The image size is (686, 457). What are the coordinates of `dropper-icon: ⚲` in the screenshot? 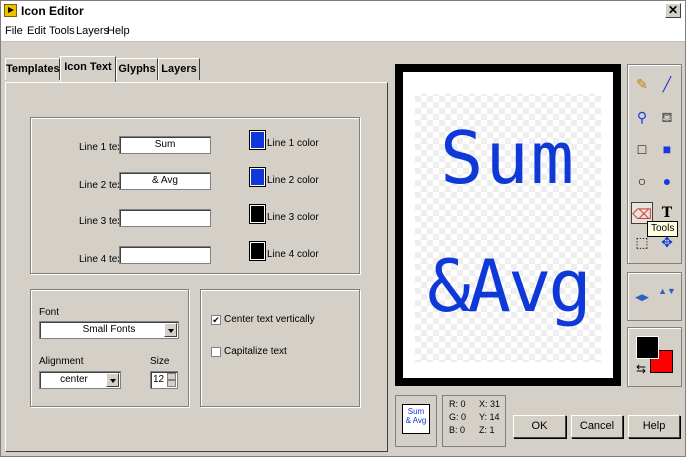 It's located at (642, 117).